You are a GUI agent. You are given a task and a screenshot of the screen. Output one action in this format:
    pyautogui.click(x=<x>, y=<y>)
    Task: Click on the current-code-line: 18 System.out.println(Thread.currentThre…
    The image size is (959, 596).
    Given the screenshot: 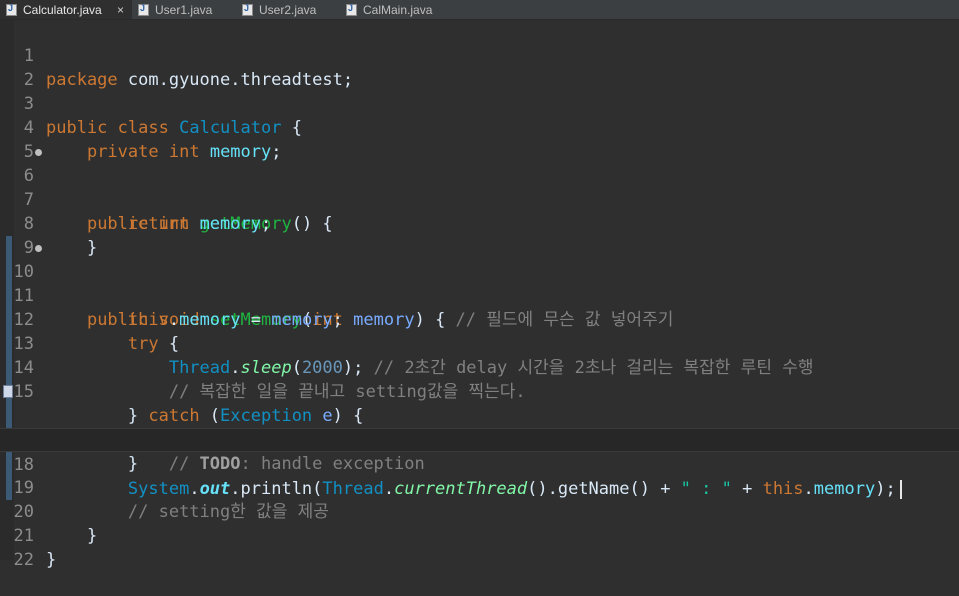 What is the action you would take?
    pyautogui.click(x=479, y=463)
    